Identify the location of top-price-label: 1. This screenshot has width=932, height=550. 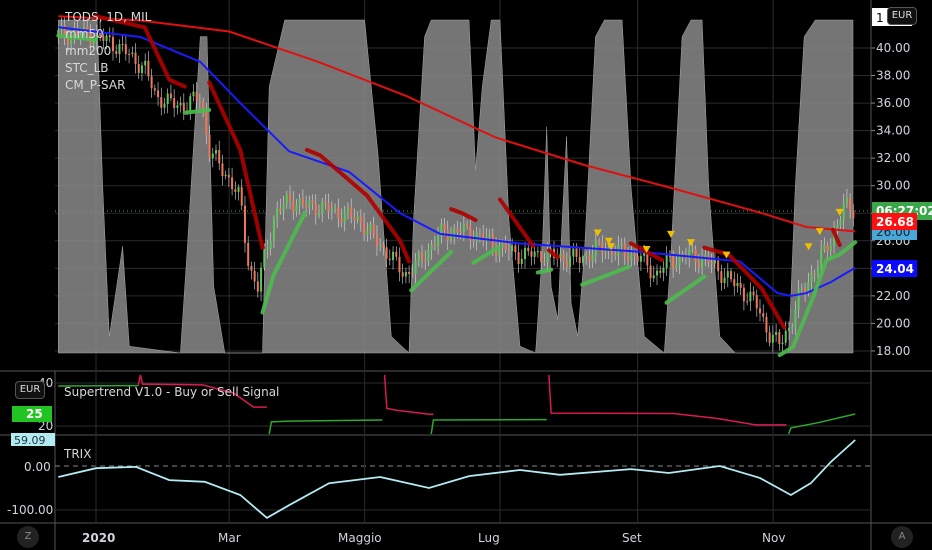
(880, 18).